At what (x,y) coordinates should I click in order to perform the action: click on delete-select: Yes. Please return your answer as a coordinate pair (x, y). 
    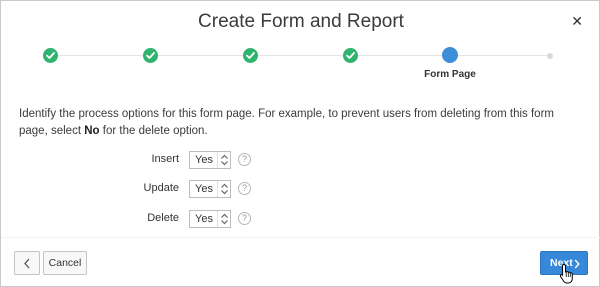
    Looking at the image, I should click on (210, 219).